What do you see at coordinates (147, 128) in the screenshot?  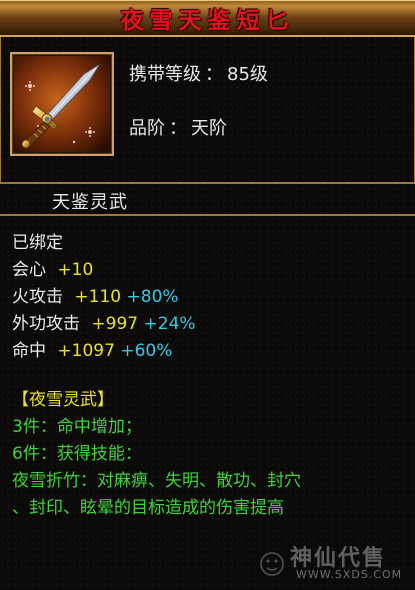 I see `grade-label: 品阶` at bounding box center [147, 128].